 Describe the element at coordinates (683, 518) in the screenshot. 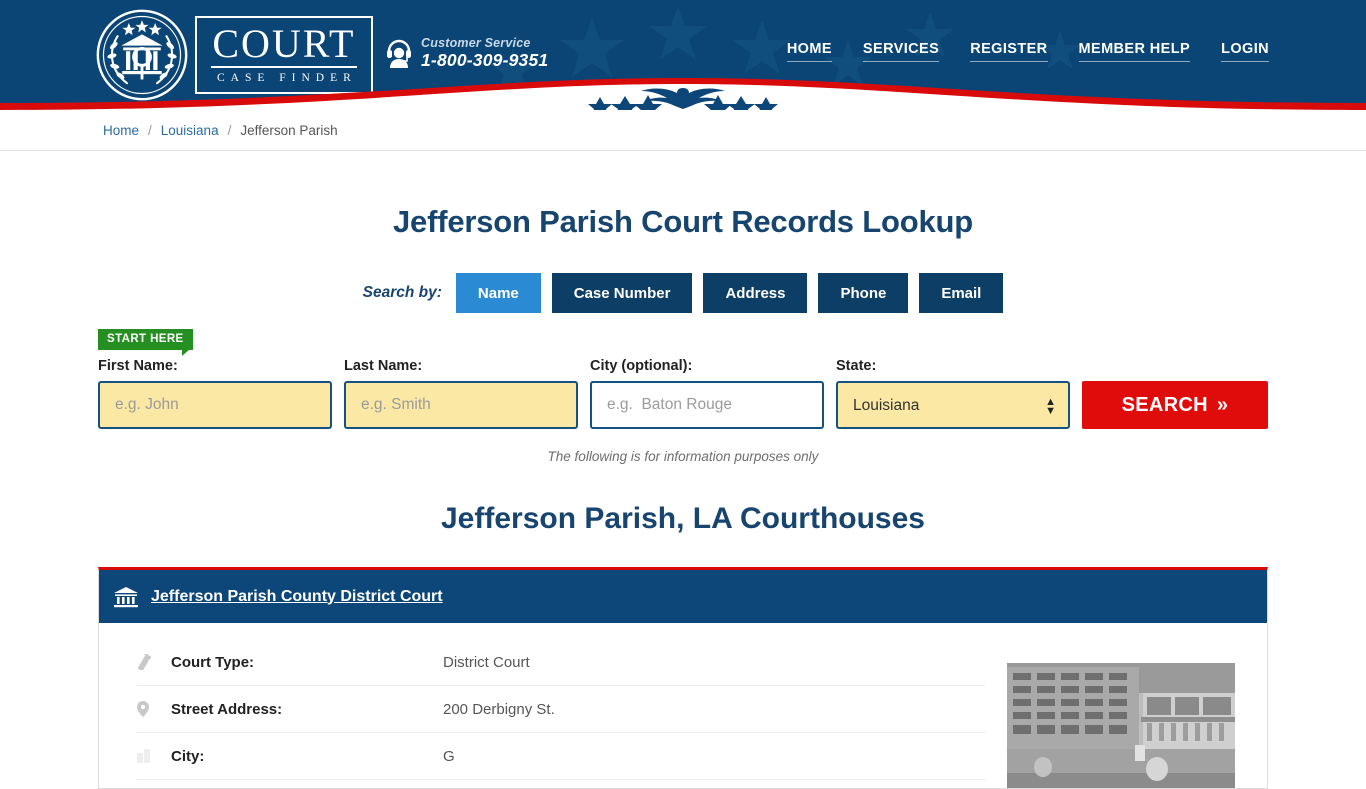

I see `courthouses-subtitle: Jefferson Parish, LA Courthouses` at that location.